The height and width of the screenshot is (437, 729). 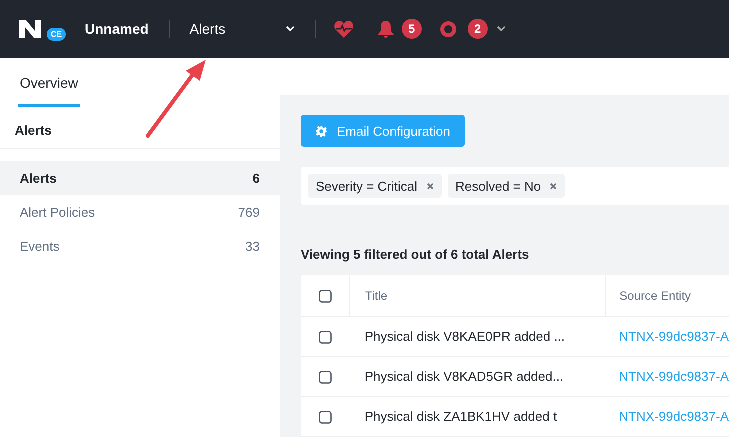 I want to click on heart-pulse-icon, so click(x=344, y=29).